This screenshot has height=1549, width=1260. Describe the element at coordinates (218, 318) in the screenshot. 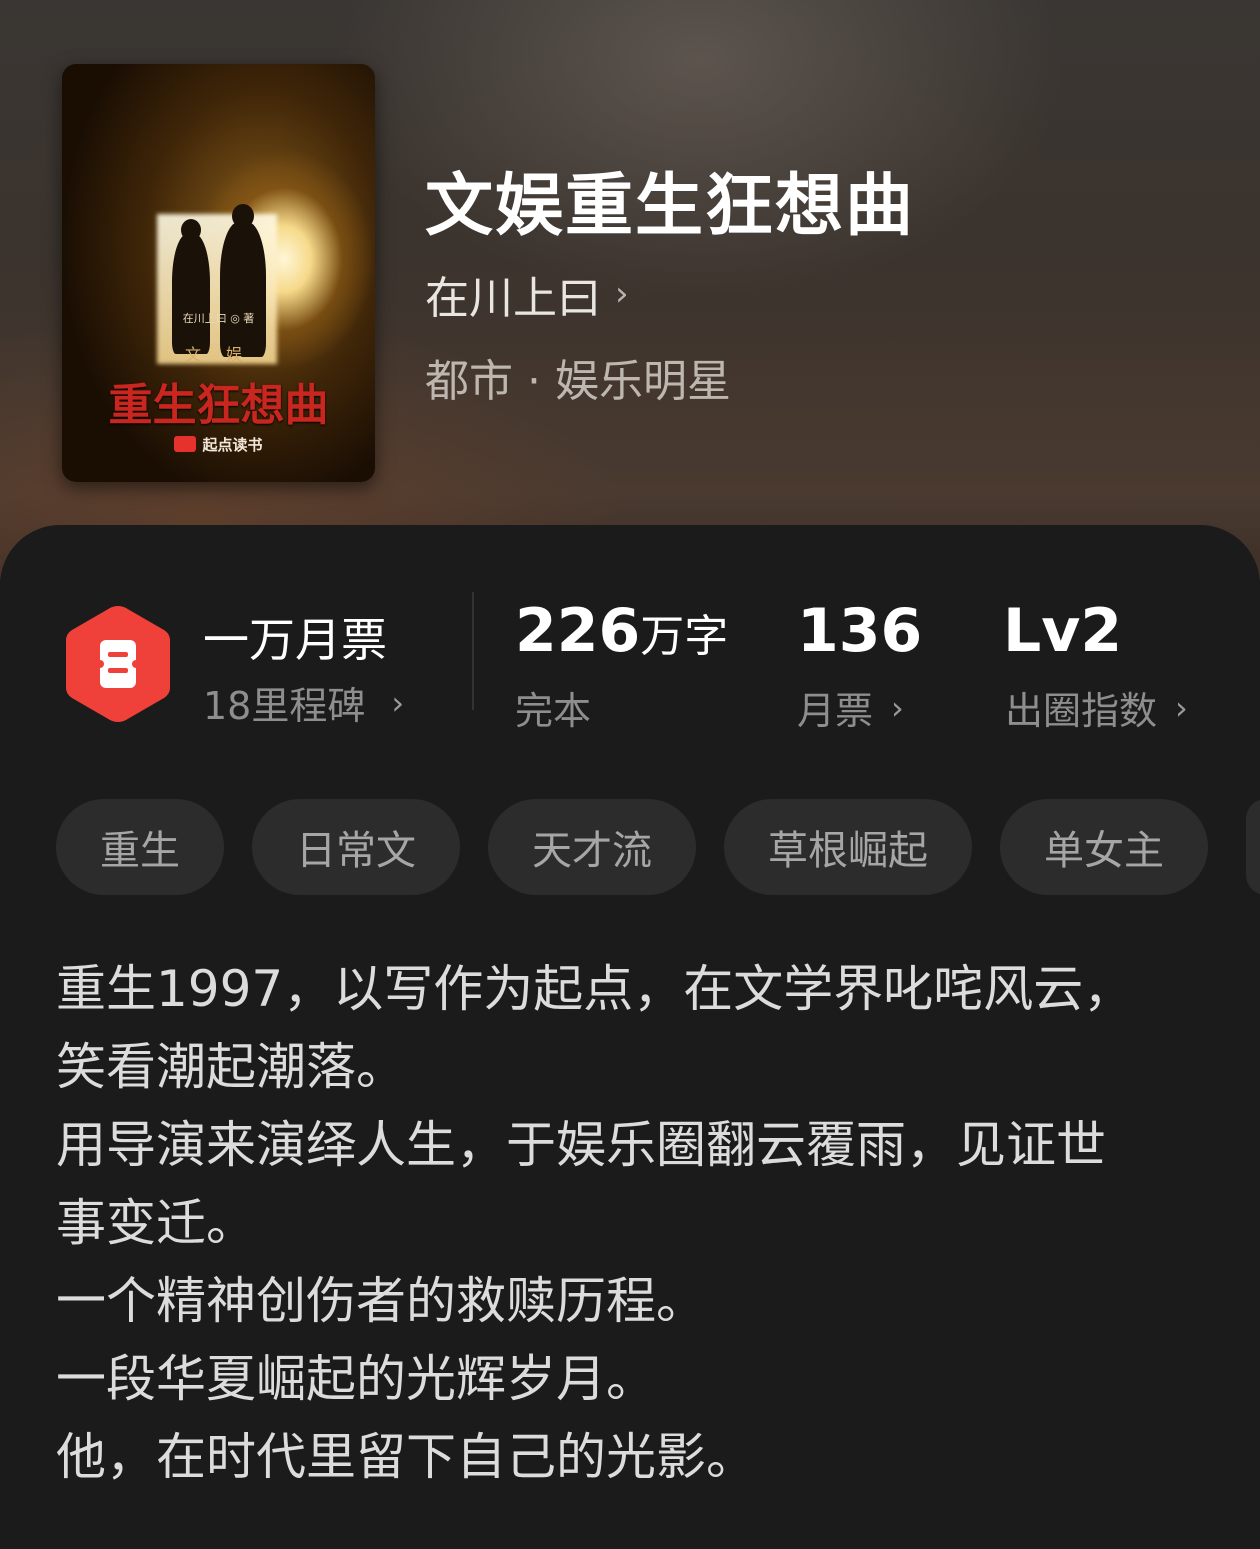

I see `cover-author: 在川上曰 ◎ 著` at that location.